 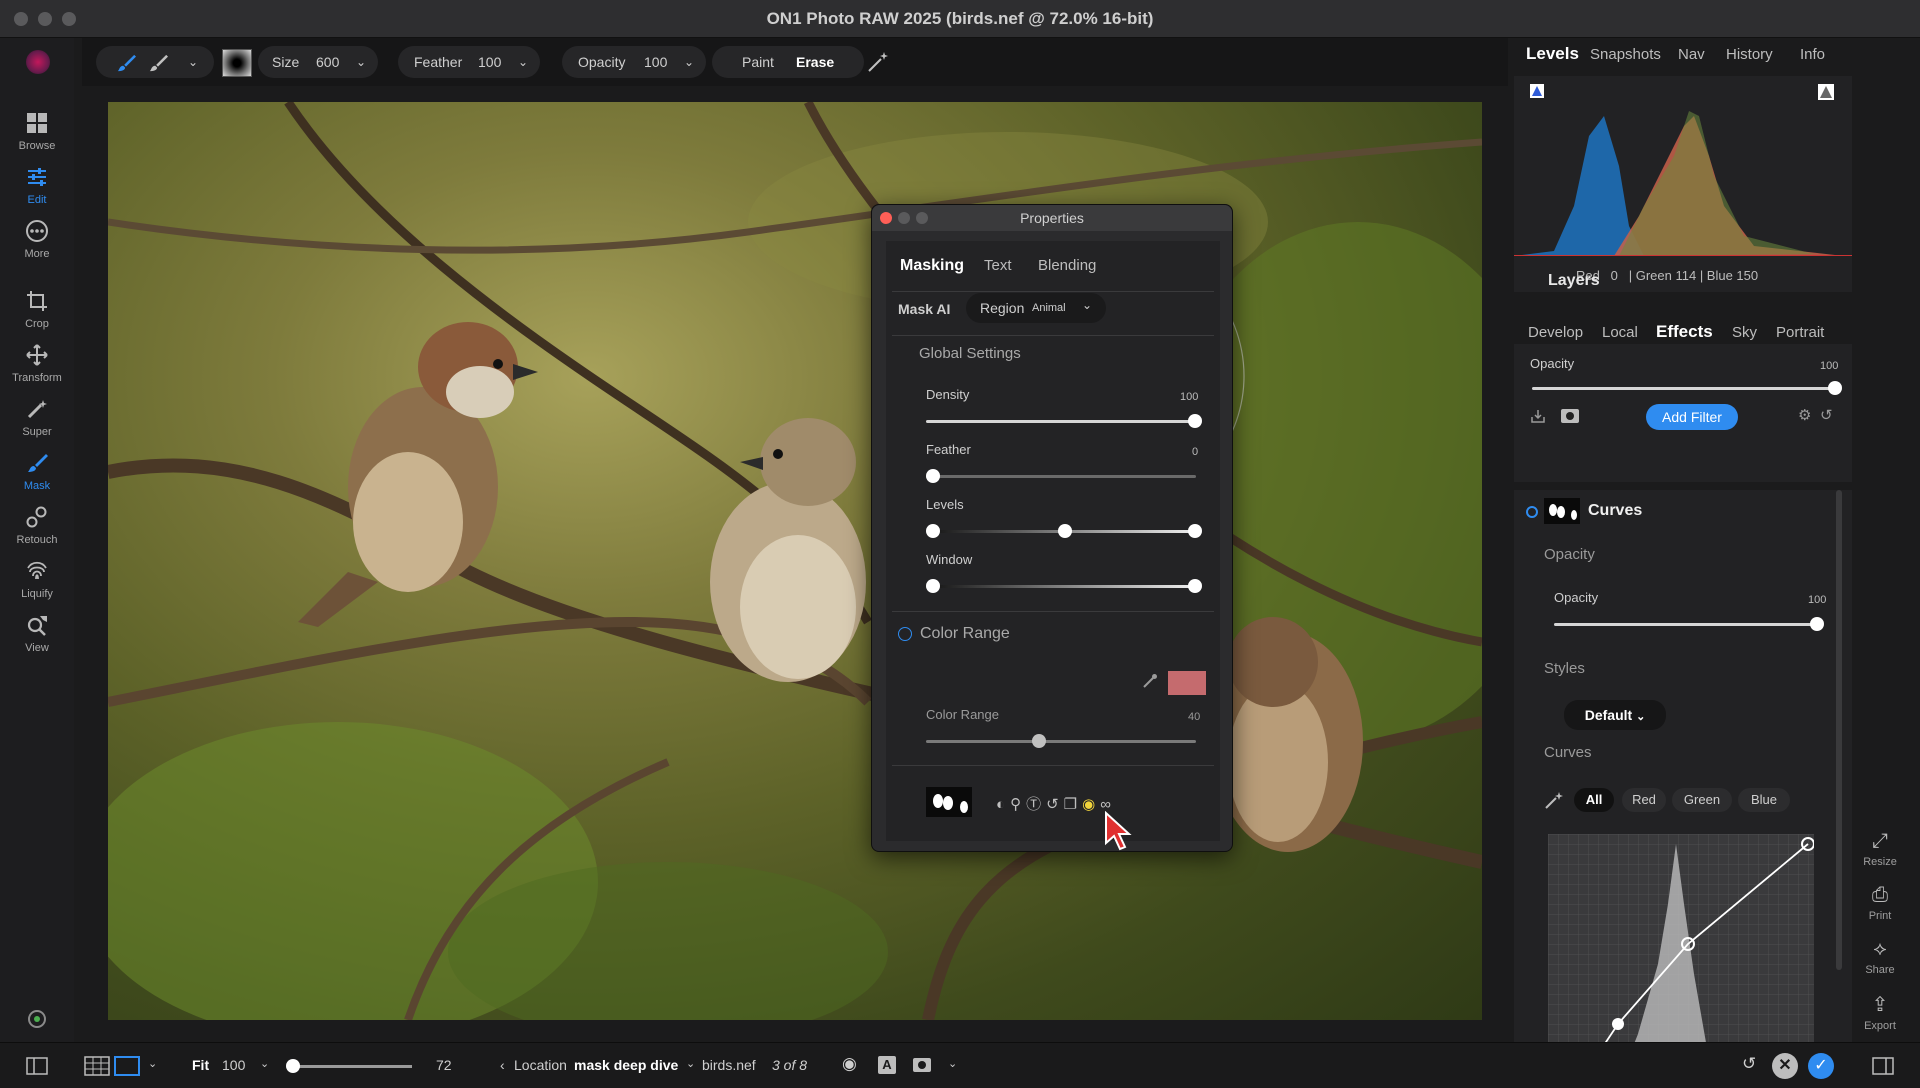 What do you see at coordinates (37, 580) in the screenshot?
I see `tool-liquify: Liquify` at bounding box center [37, 580].